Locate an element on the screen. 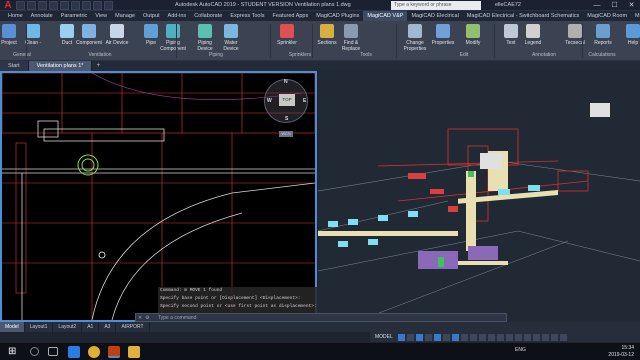  snap-icon is located at coordinates (410, 337).